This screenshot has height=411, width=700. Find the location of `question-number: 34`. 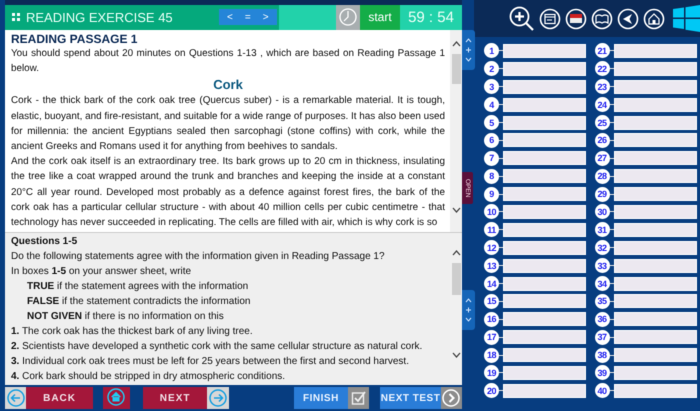

question-number: 34 is located at coordinates (602, 284).